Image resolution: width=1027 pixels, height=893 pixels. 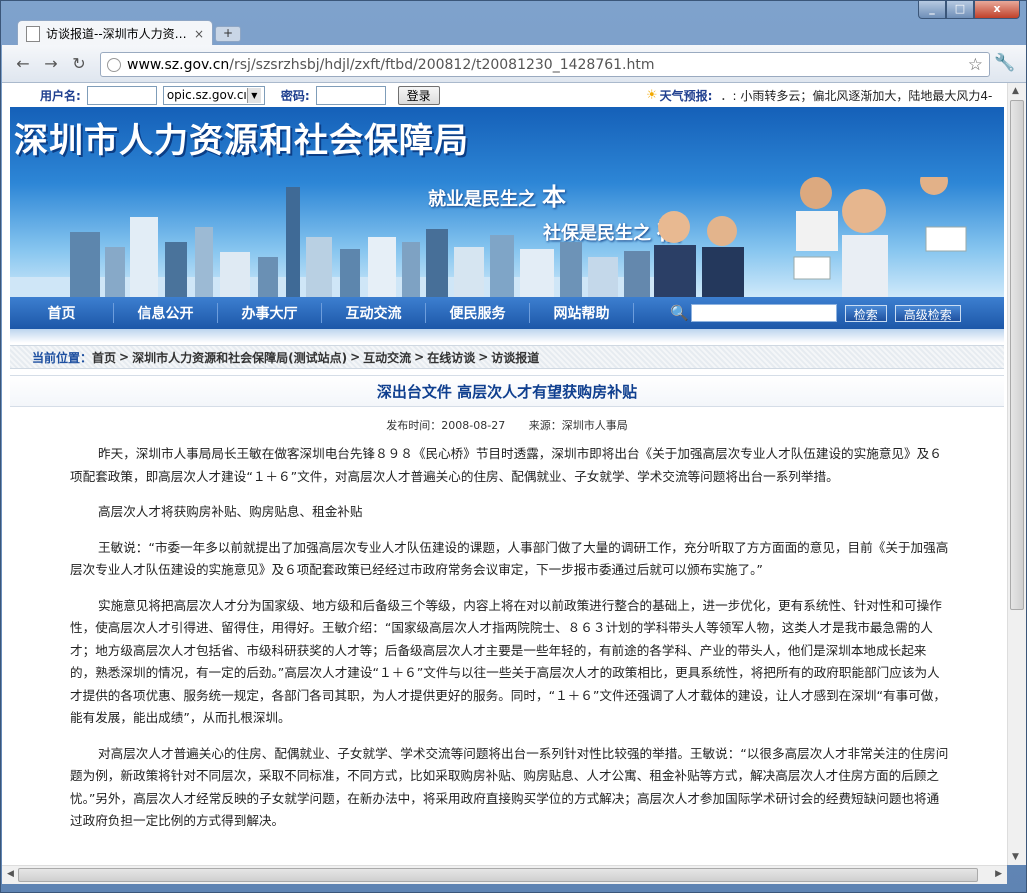 I want to click on main-nav: 首页 信息公开 办事大厅 互动交流 便民服务 网站帮助 🔍 检索 高级检索, so click(x=507, y=313).